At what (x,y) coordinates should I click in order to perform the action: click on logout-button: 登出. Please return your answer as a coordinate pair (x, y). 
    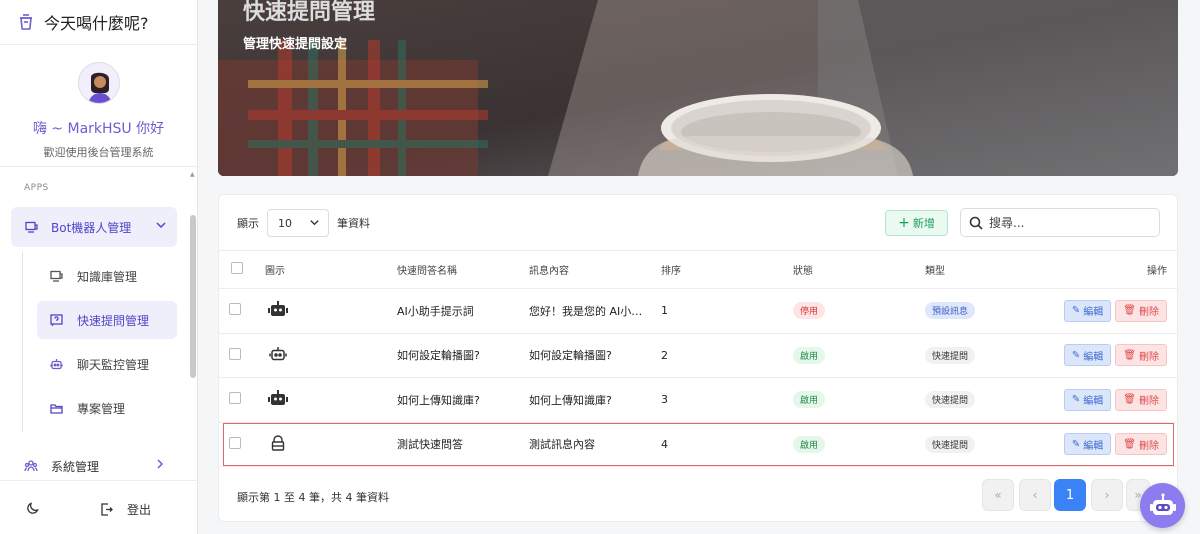
    Looking at the image, I should click on (125, 509).